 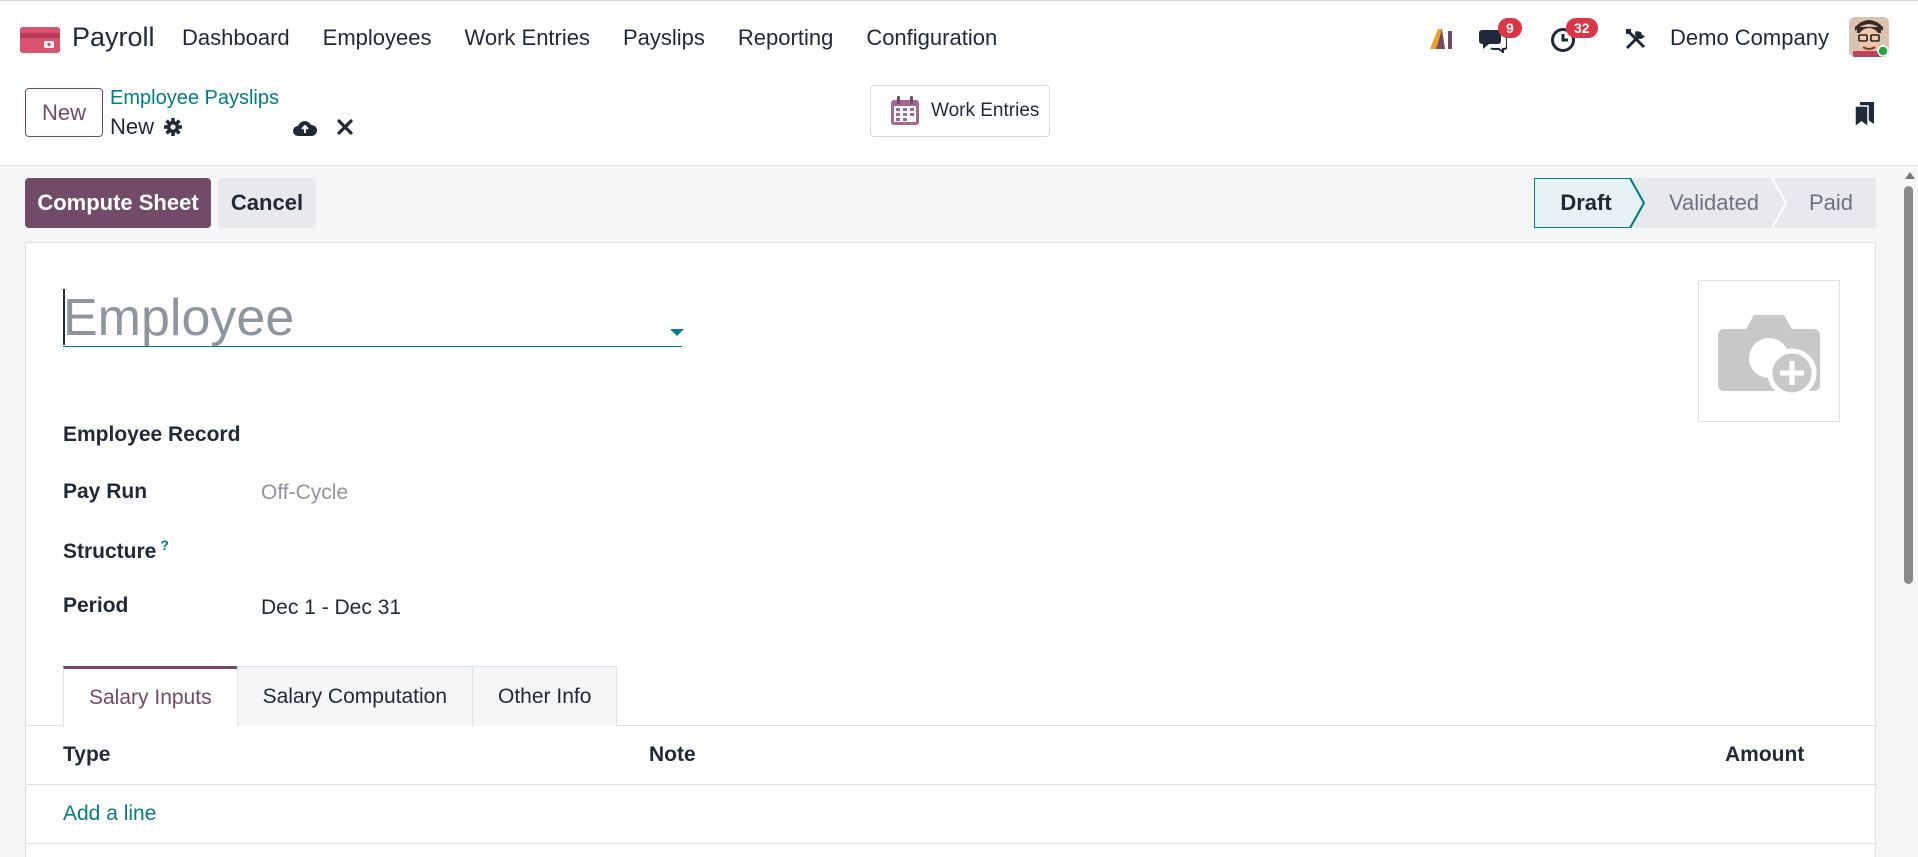 What do you see at coordinates (110, 551) in the screenshot?
I see `structure-label-text: Structure` at bounding box center [110, 551].